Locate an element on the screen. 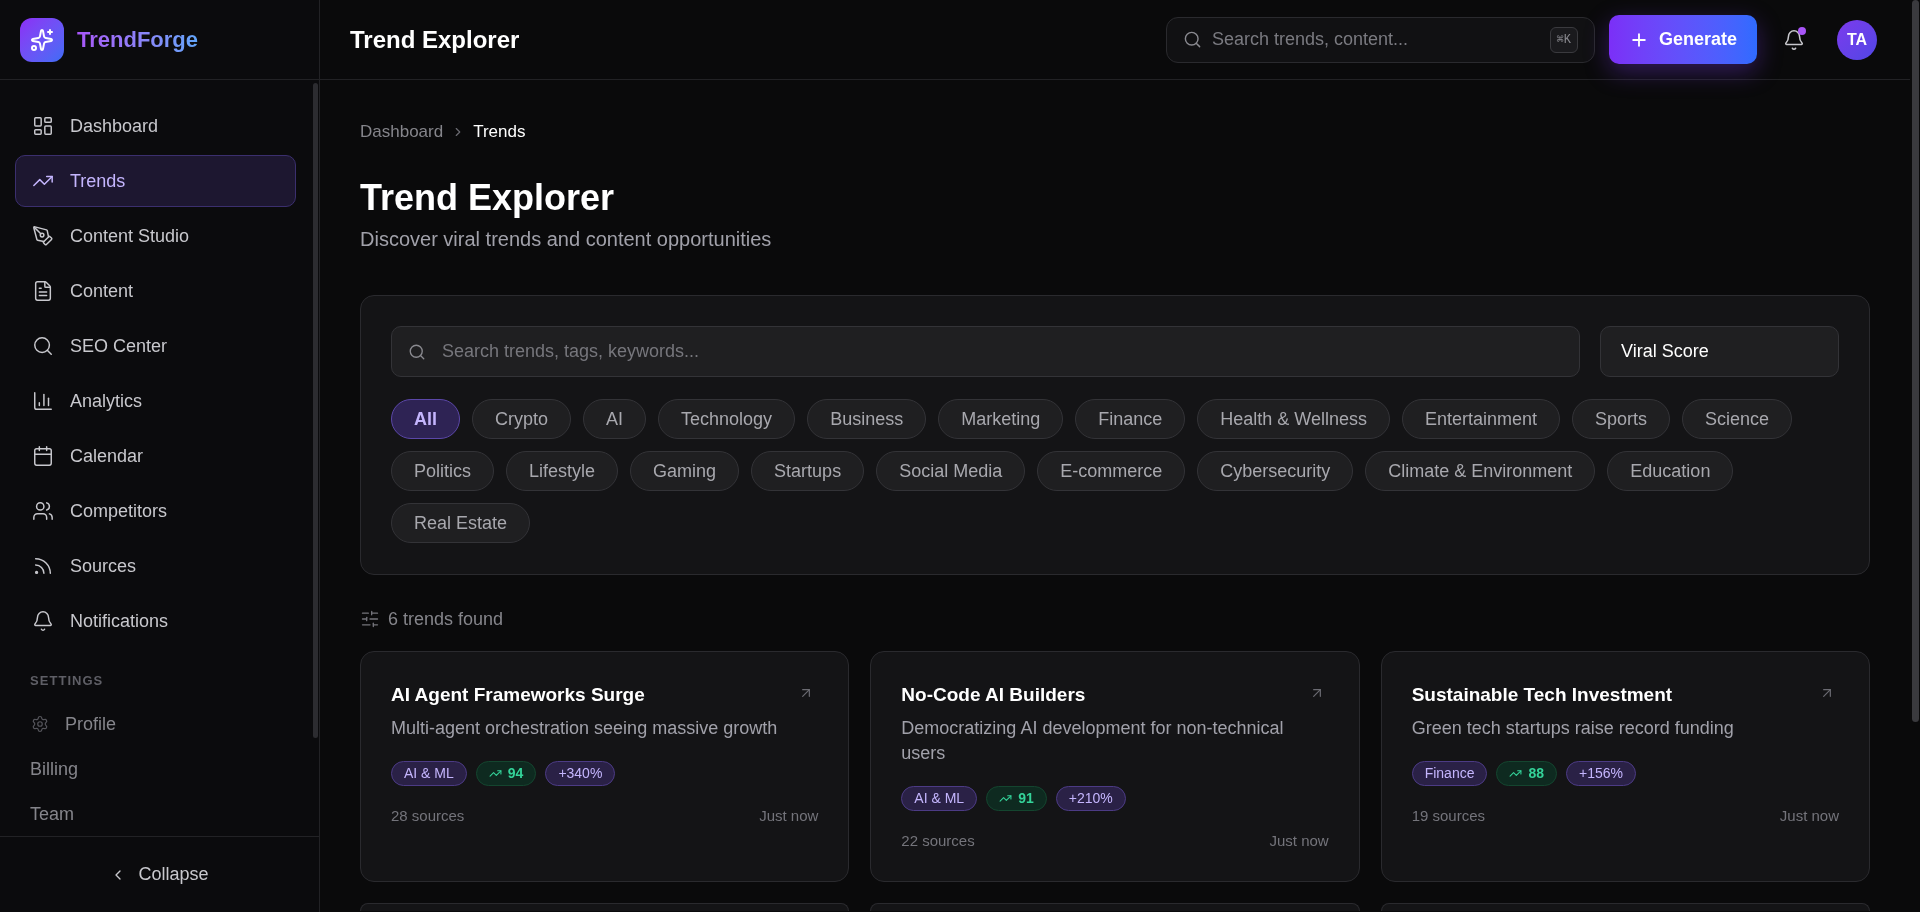 The image size is (1920, 912). sources-count: 19 sources is located at coordinates (1448, 816).